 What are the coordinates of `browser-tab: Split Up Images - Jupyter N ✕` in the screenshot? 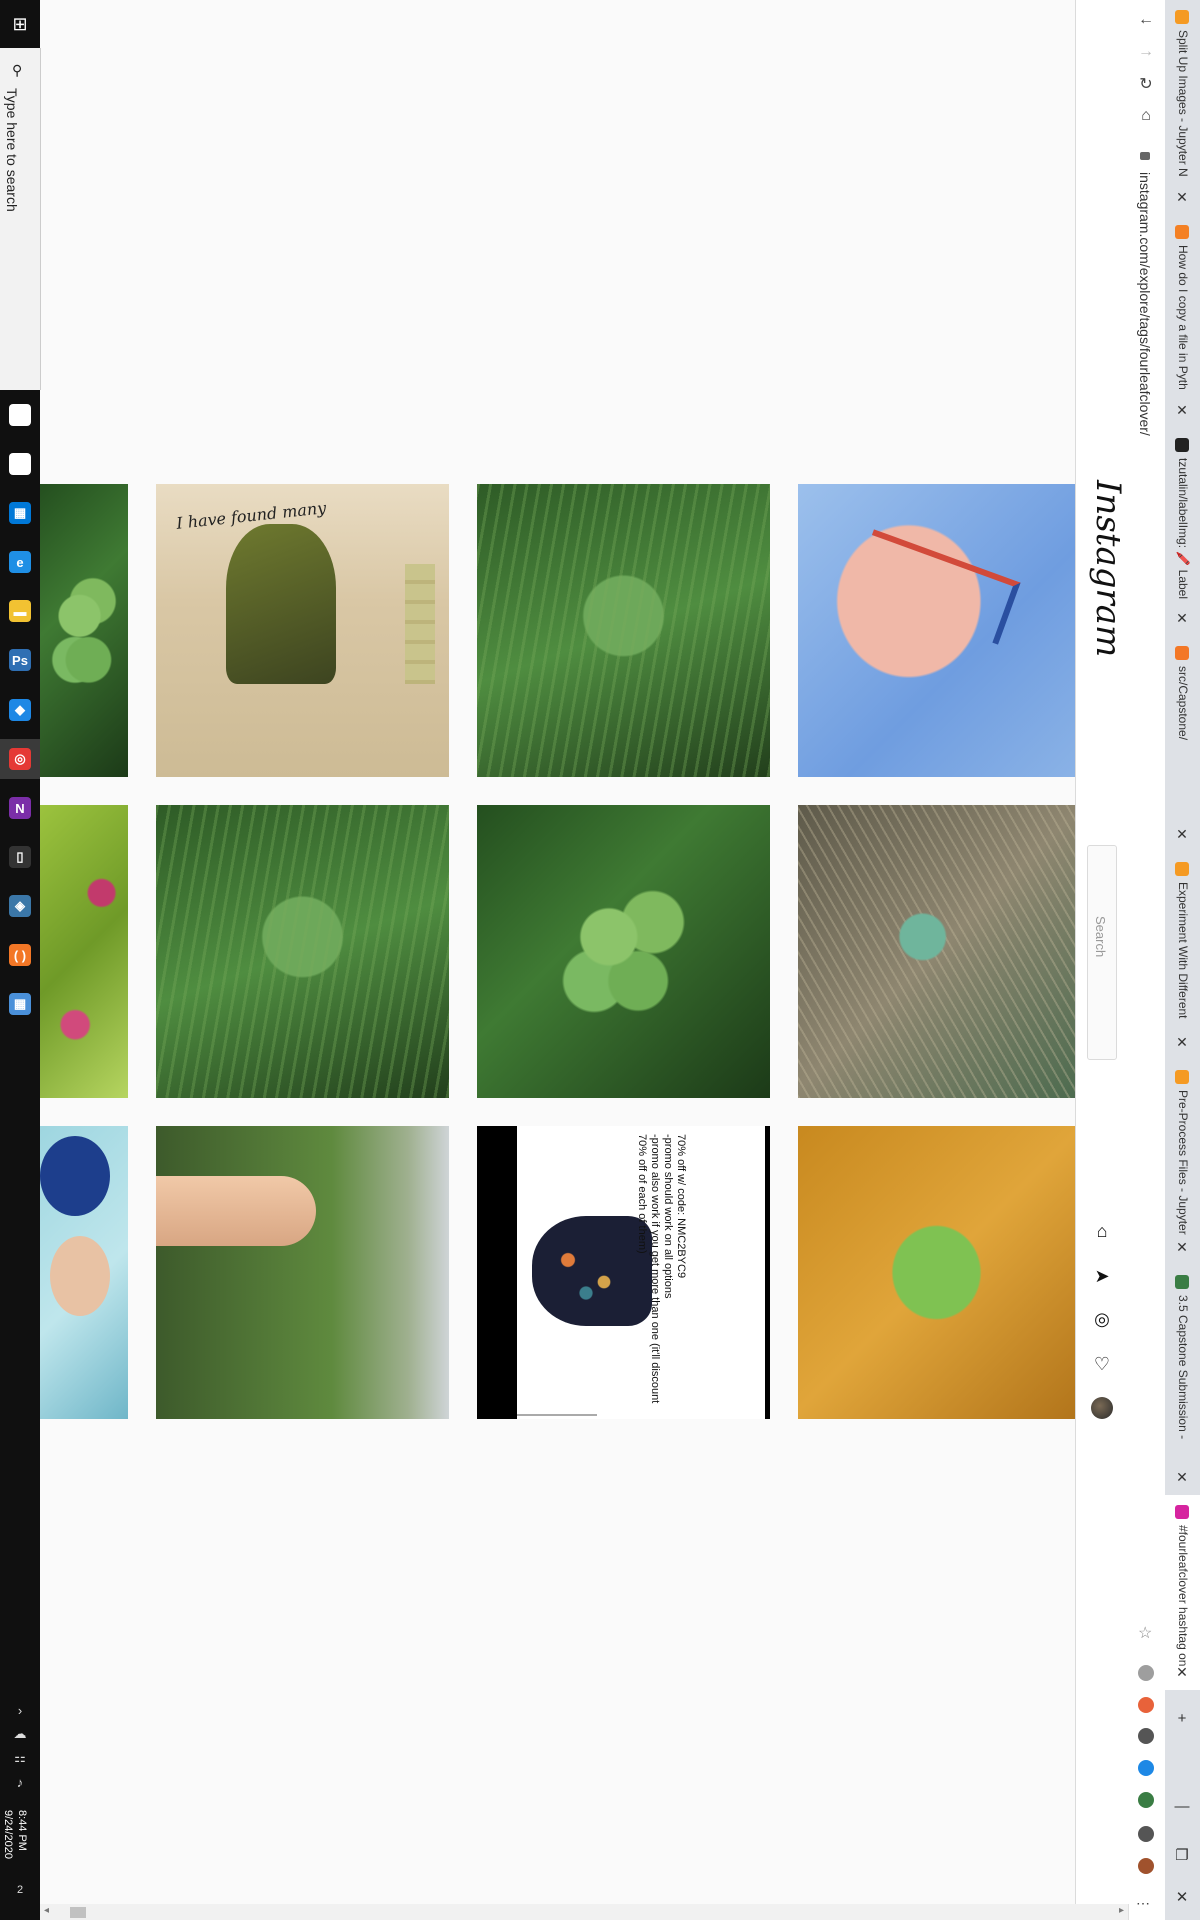 It's located at (1182, 107).